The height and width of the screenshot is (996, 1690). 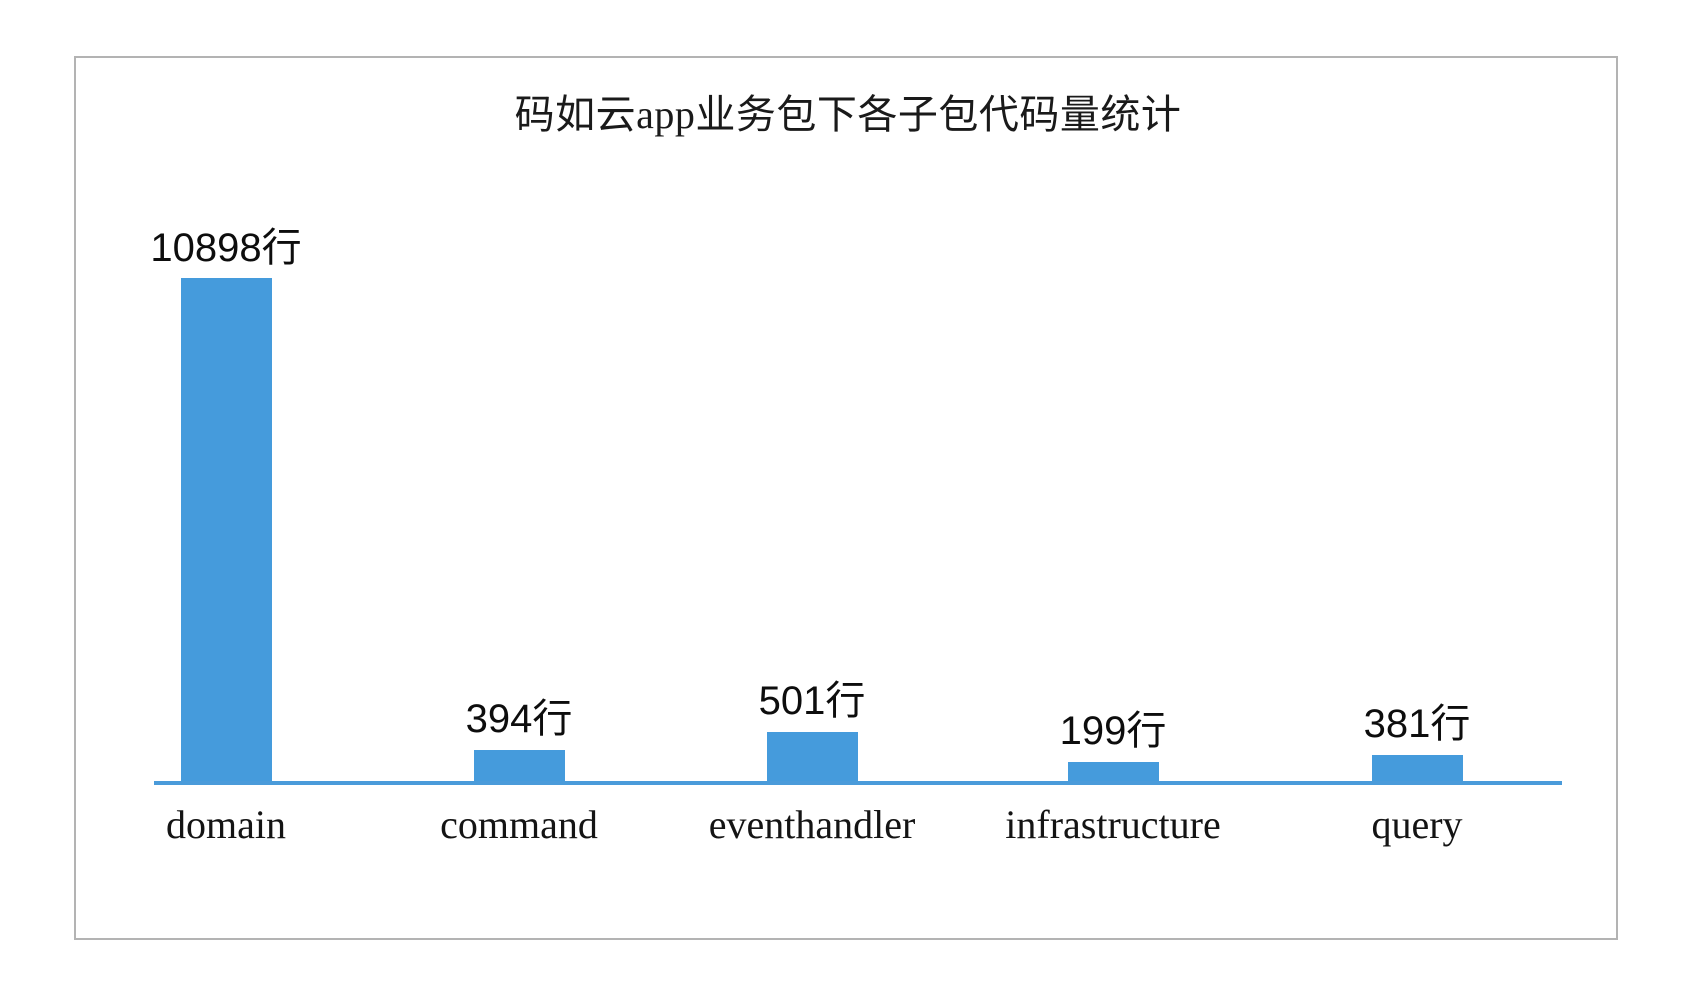 What do you see at coordinates (519, 824) in the screenshot?
I see `category-label-command: command` at bounding box center [519, 824].